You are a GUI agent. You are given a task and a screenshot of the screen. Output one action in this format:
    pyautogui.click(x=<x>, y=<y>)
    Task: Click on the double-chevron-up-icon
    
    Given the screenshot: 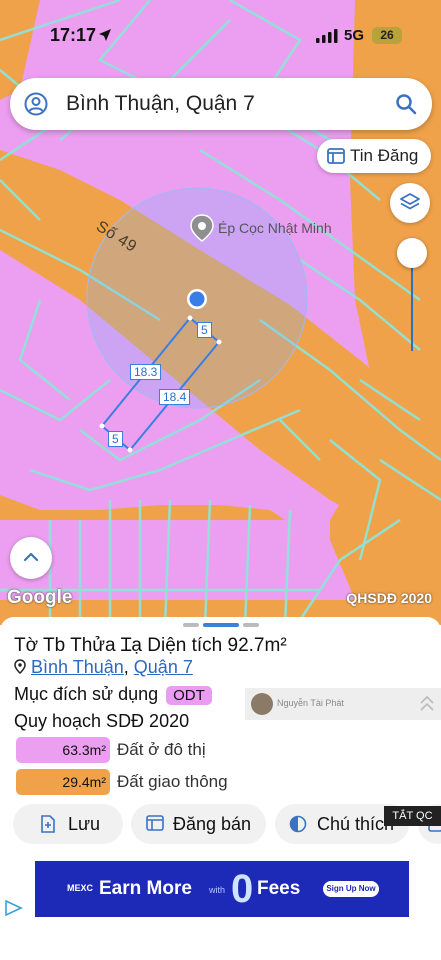 What is the action you would take?
    pyautogui.click(x=427, y=703)
    